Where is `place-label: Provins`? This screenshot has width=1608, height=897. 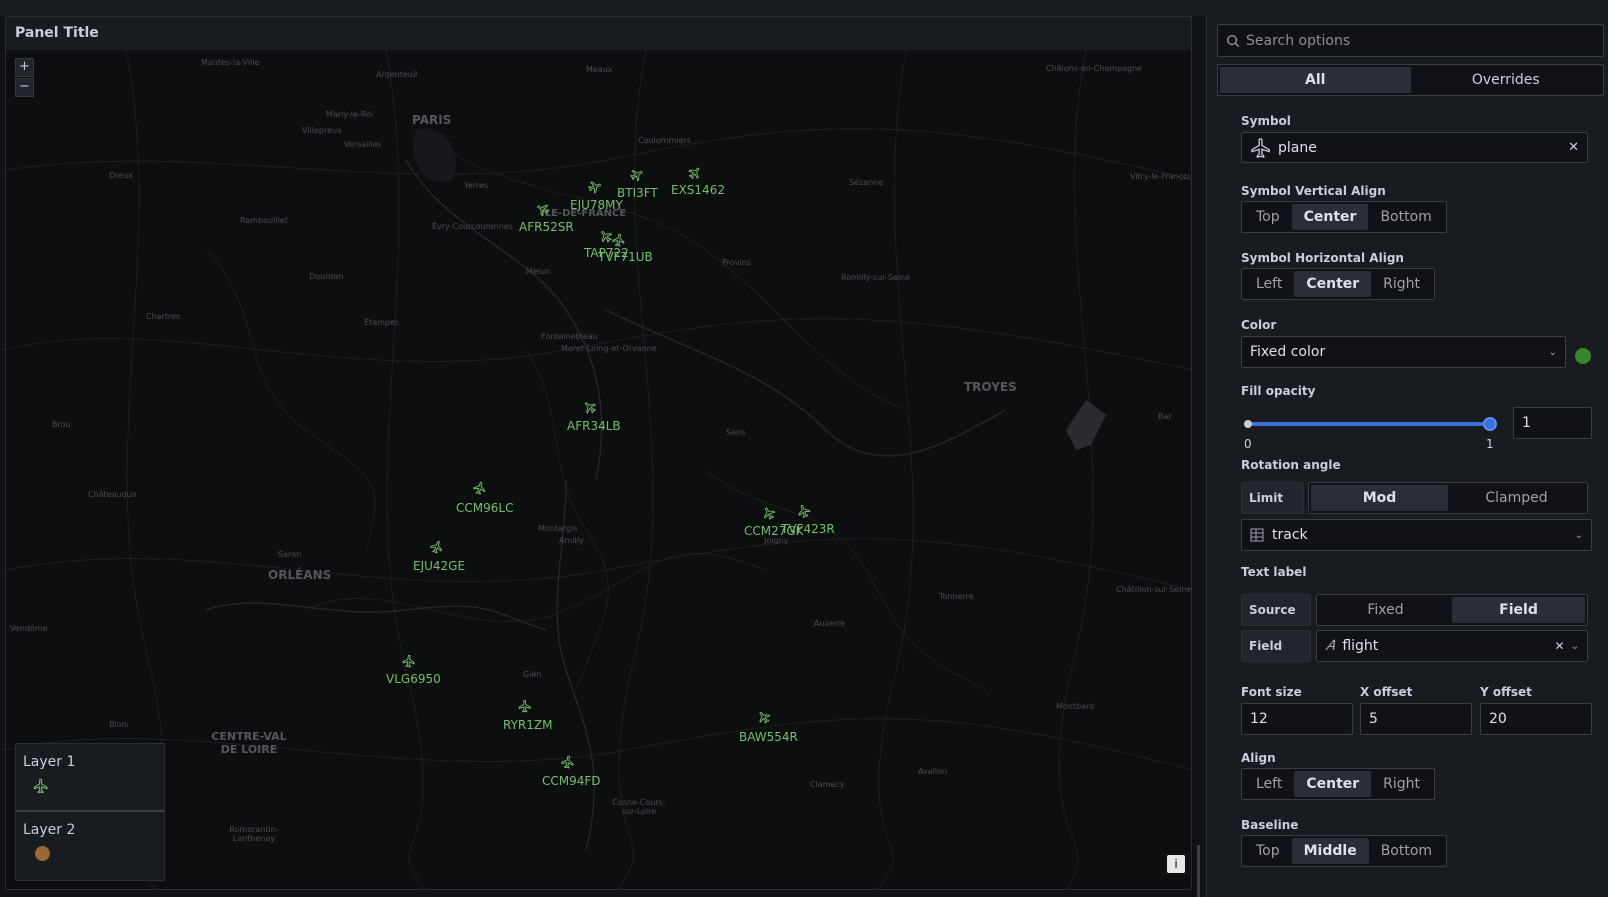
place-label: Provins is located at coordinates (736, 262).